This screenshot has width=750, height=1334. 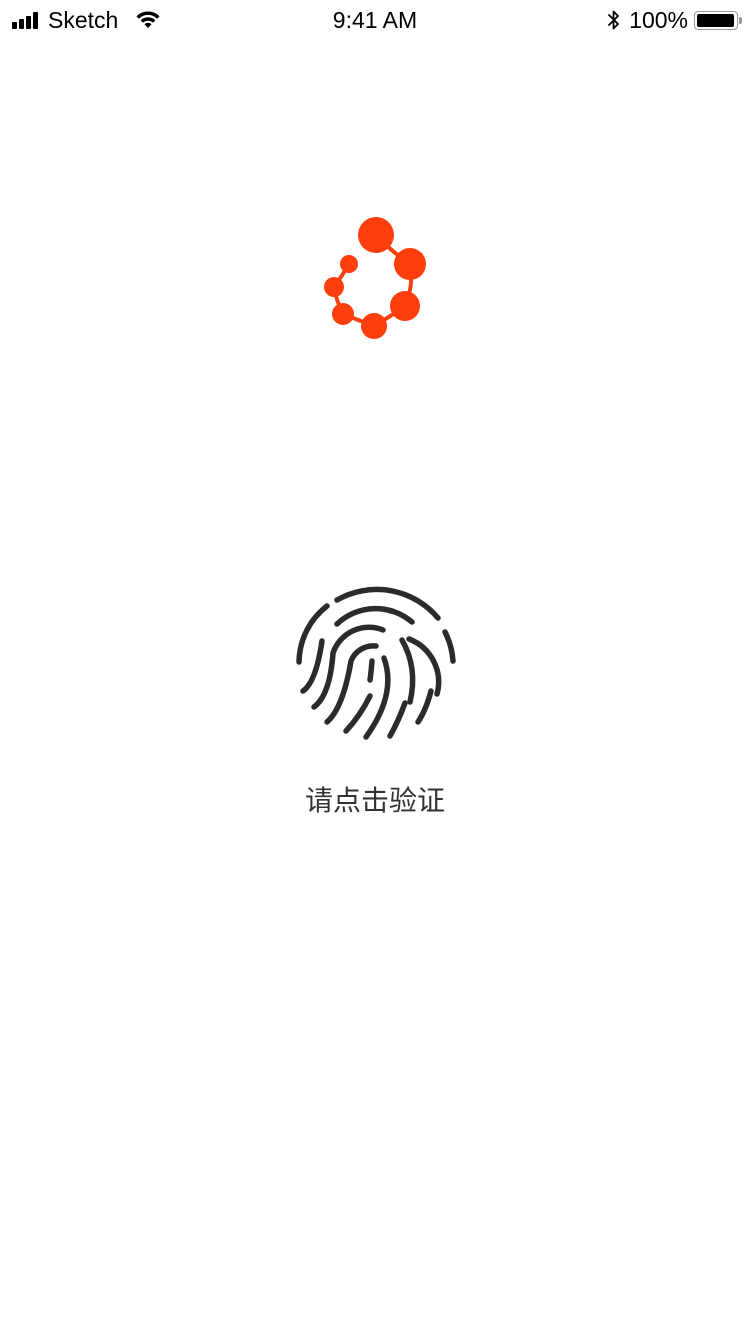 What do you see at coordinates (658, 20) in the screenshot?
I see `battery-percentage: 100%` at bounding box center [658, 20].